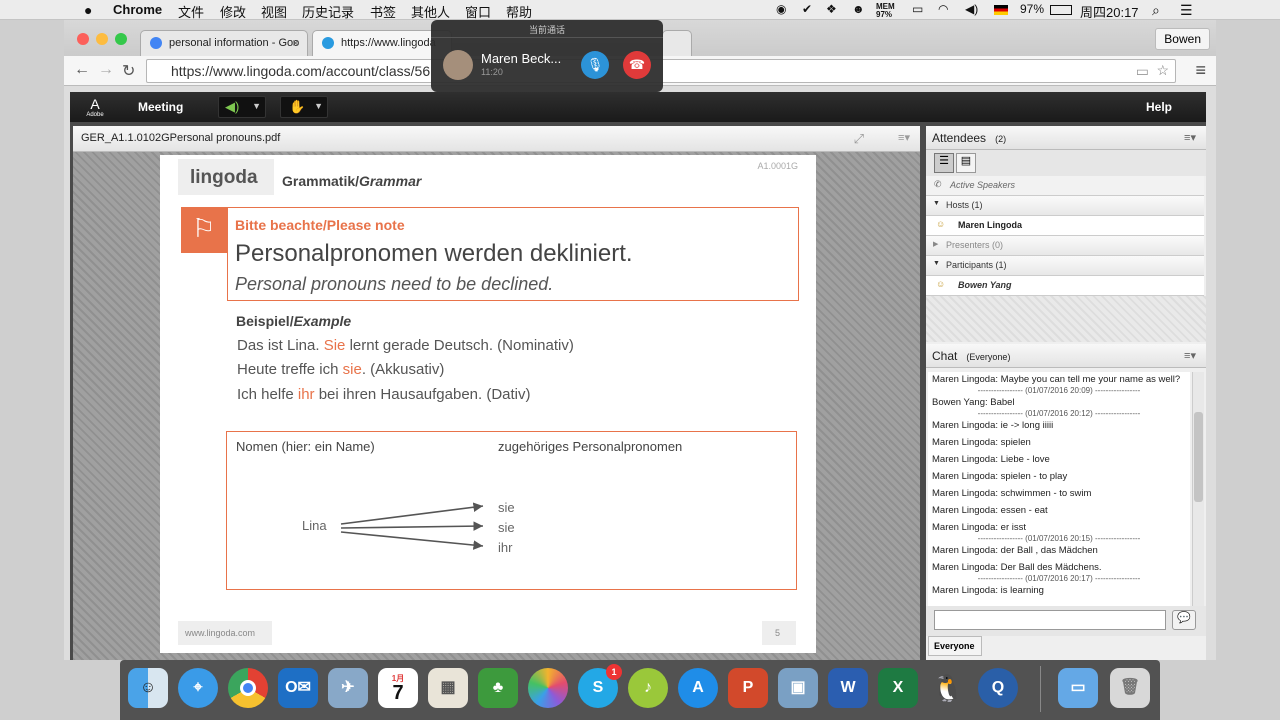 The image size is (1280, 720). I want to click on list-view-icon: ☰, so click(944, 163).